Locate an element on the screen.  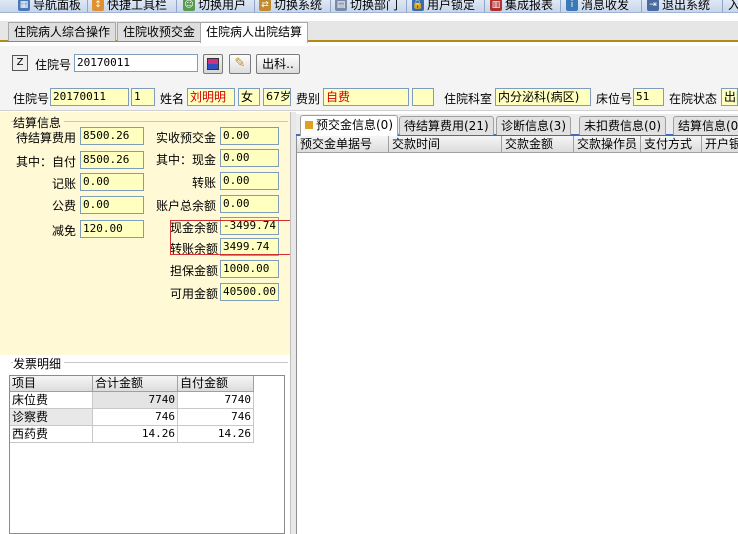
lock-icon: 🔒 is located at coordinates (418, 5).